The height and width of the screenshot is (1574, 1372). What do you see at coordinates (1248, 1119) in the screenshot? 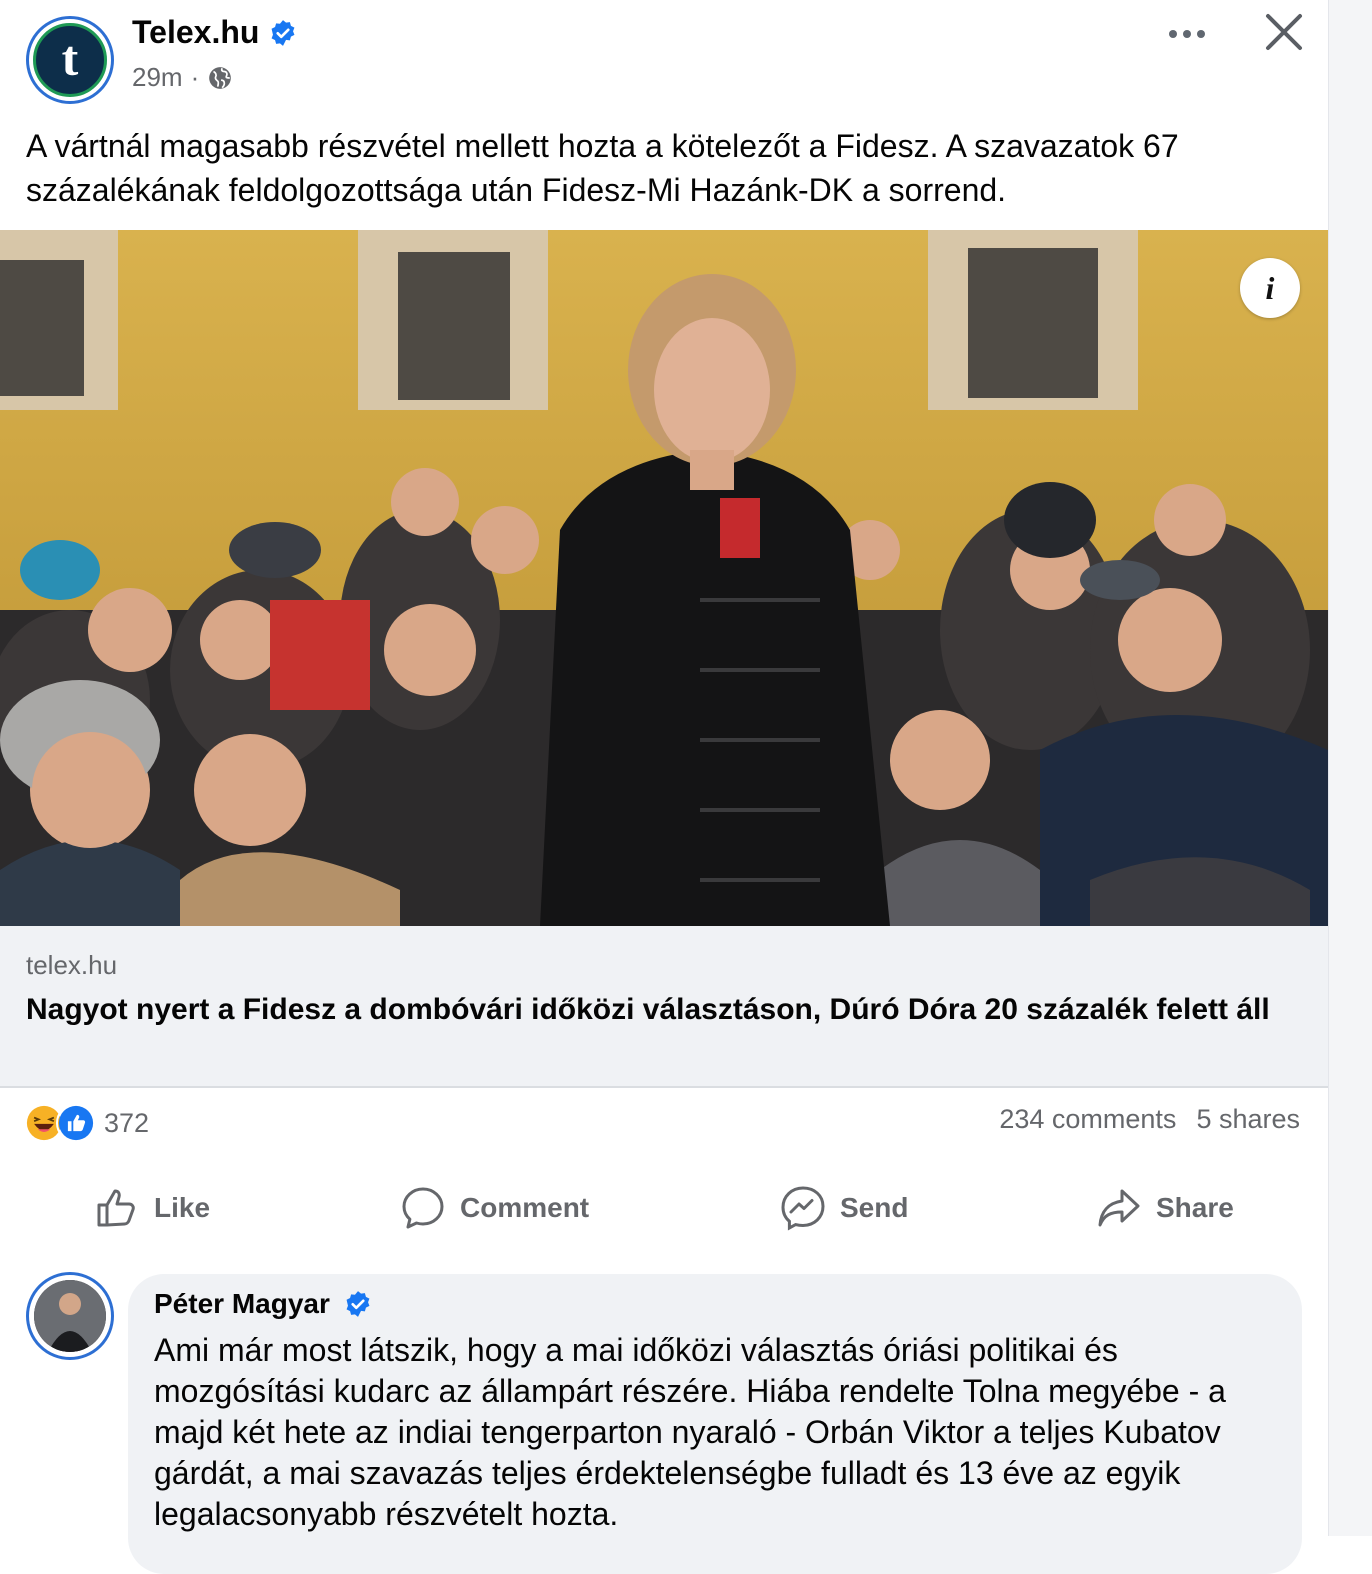
I see `shares-count: 5 shares` at bounding box center [1248, 1119].